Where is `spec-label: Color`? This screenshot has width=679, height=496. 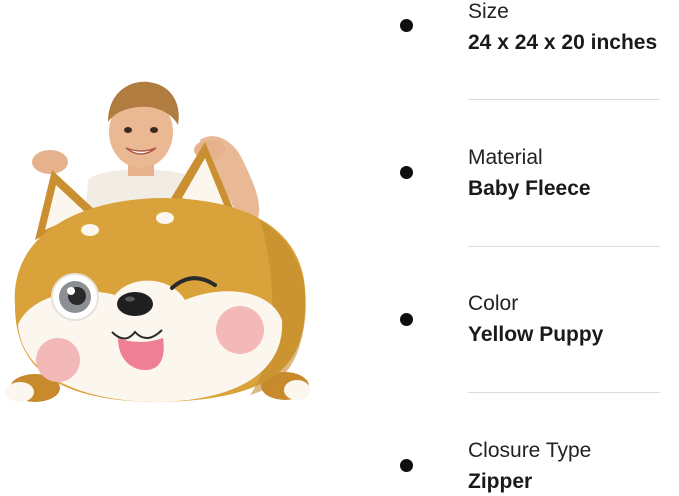
spec-label: Color is located at coordinates (493, 303).